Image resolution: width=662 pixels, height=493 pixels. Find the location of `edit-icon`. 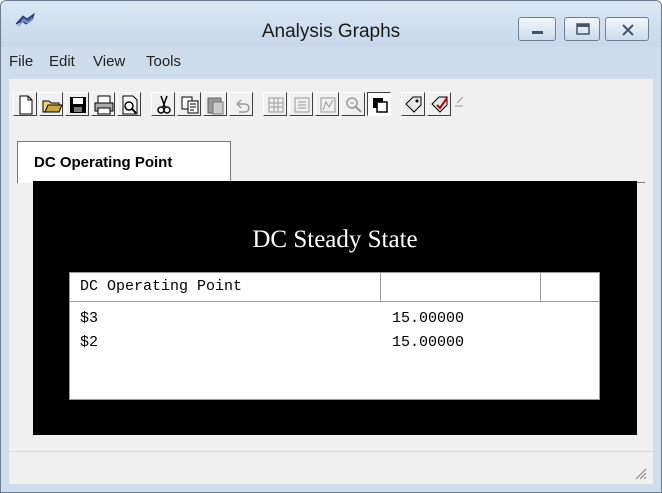

edit-icon is located at coordinates (439, 104).